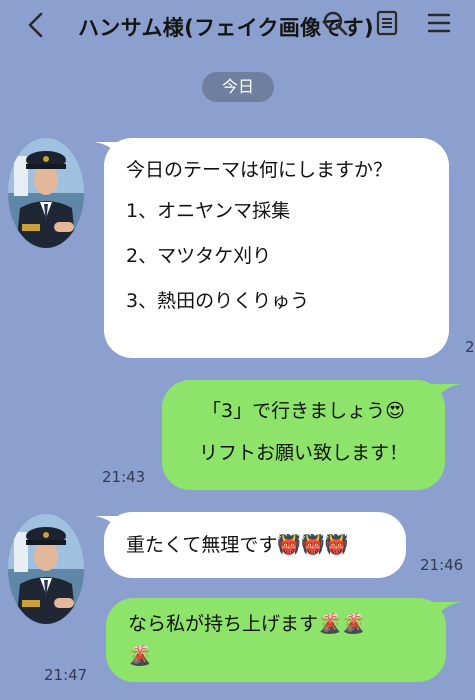 The image size is (475, 700). I want to click on message-text: 重たくて無理です👹👹👹, so click(237, 545).